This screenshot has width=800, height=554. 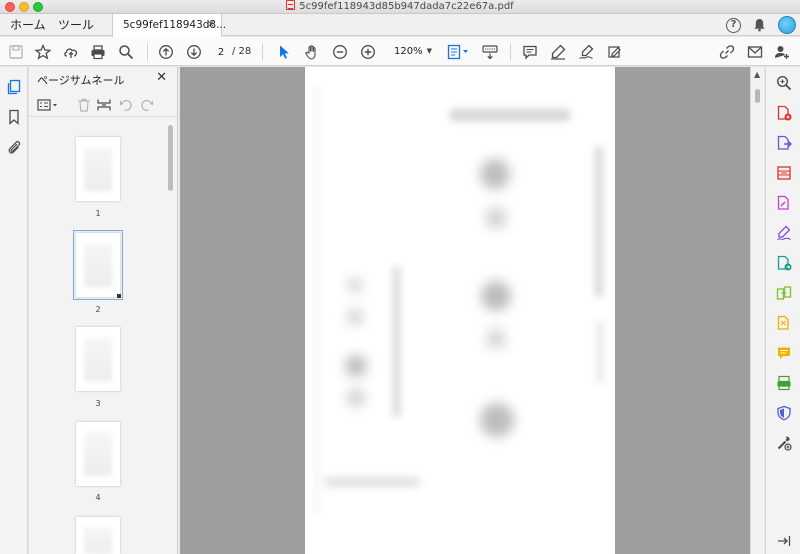 I want to click on page-number-input, so click(x=221, y=52).